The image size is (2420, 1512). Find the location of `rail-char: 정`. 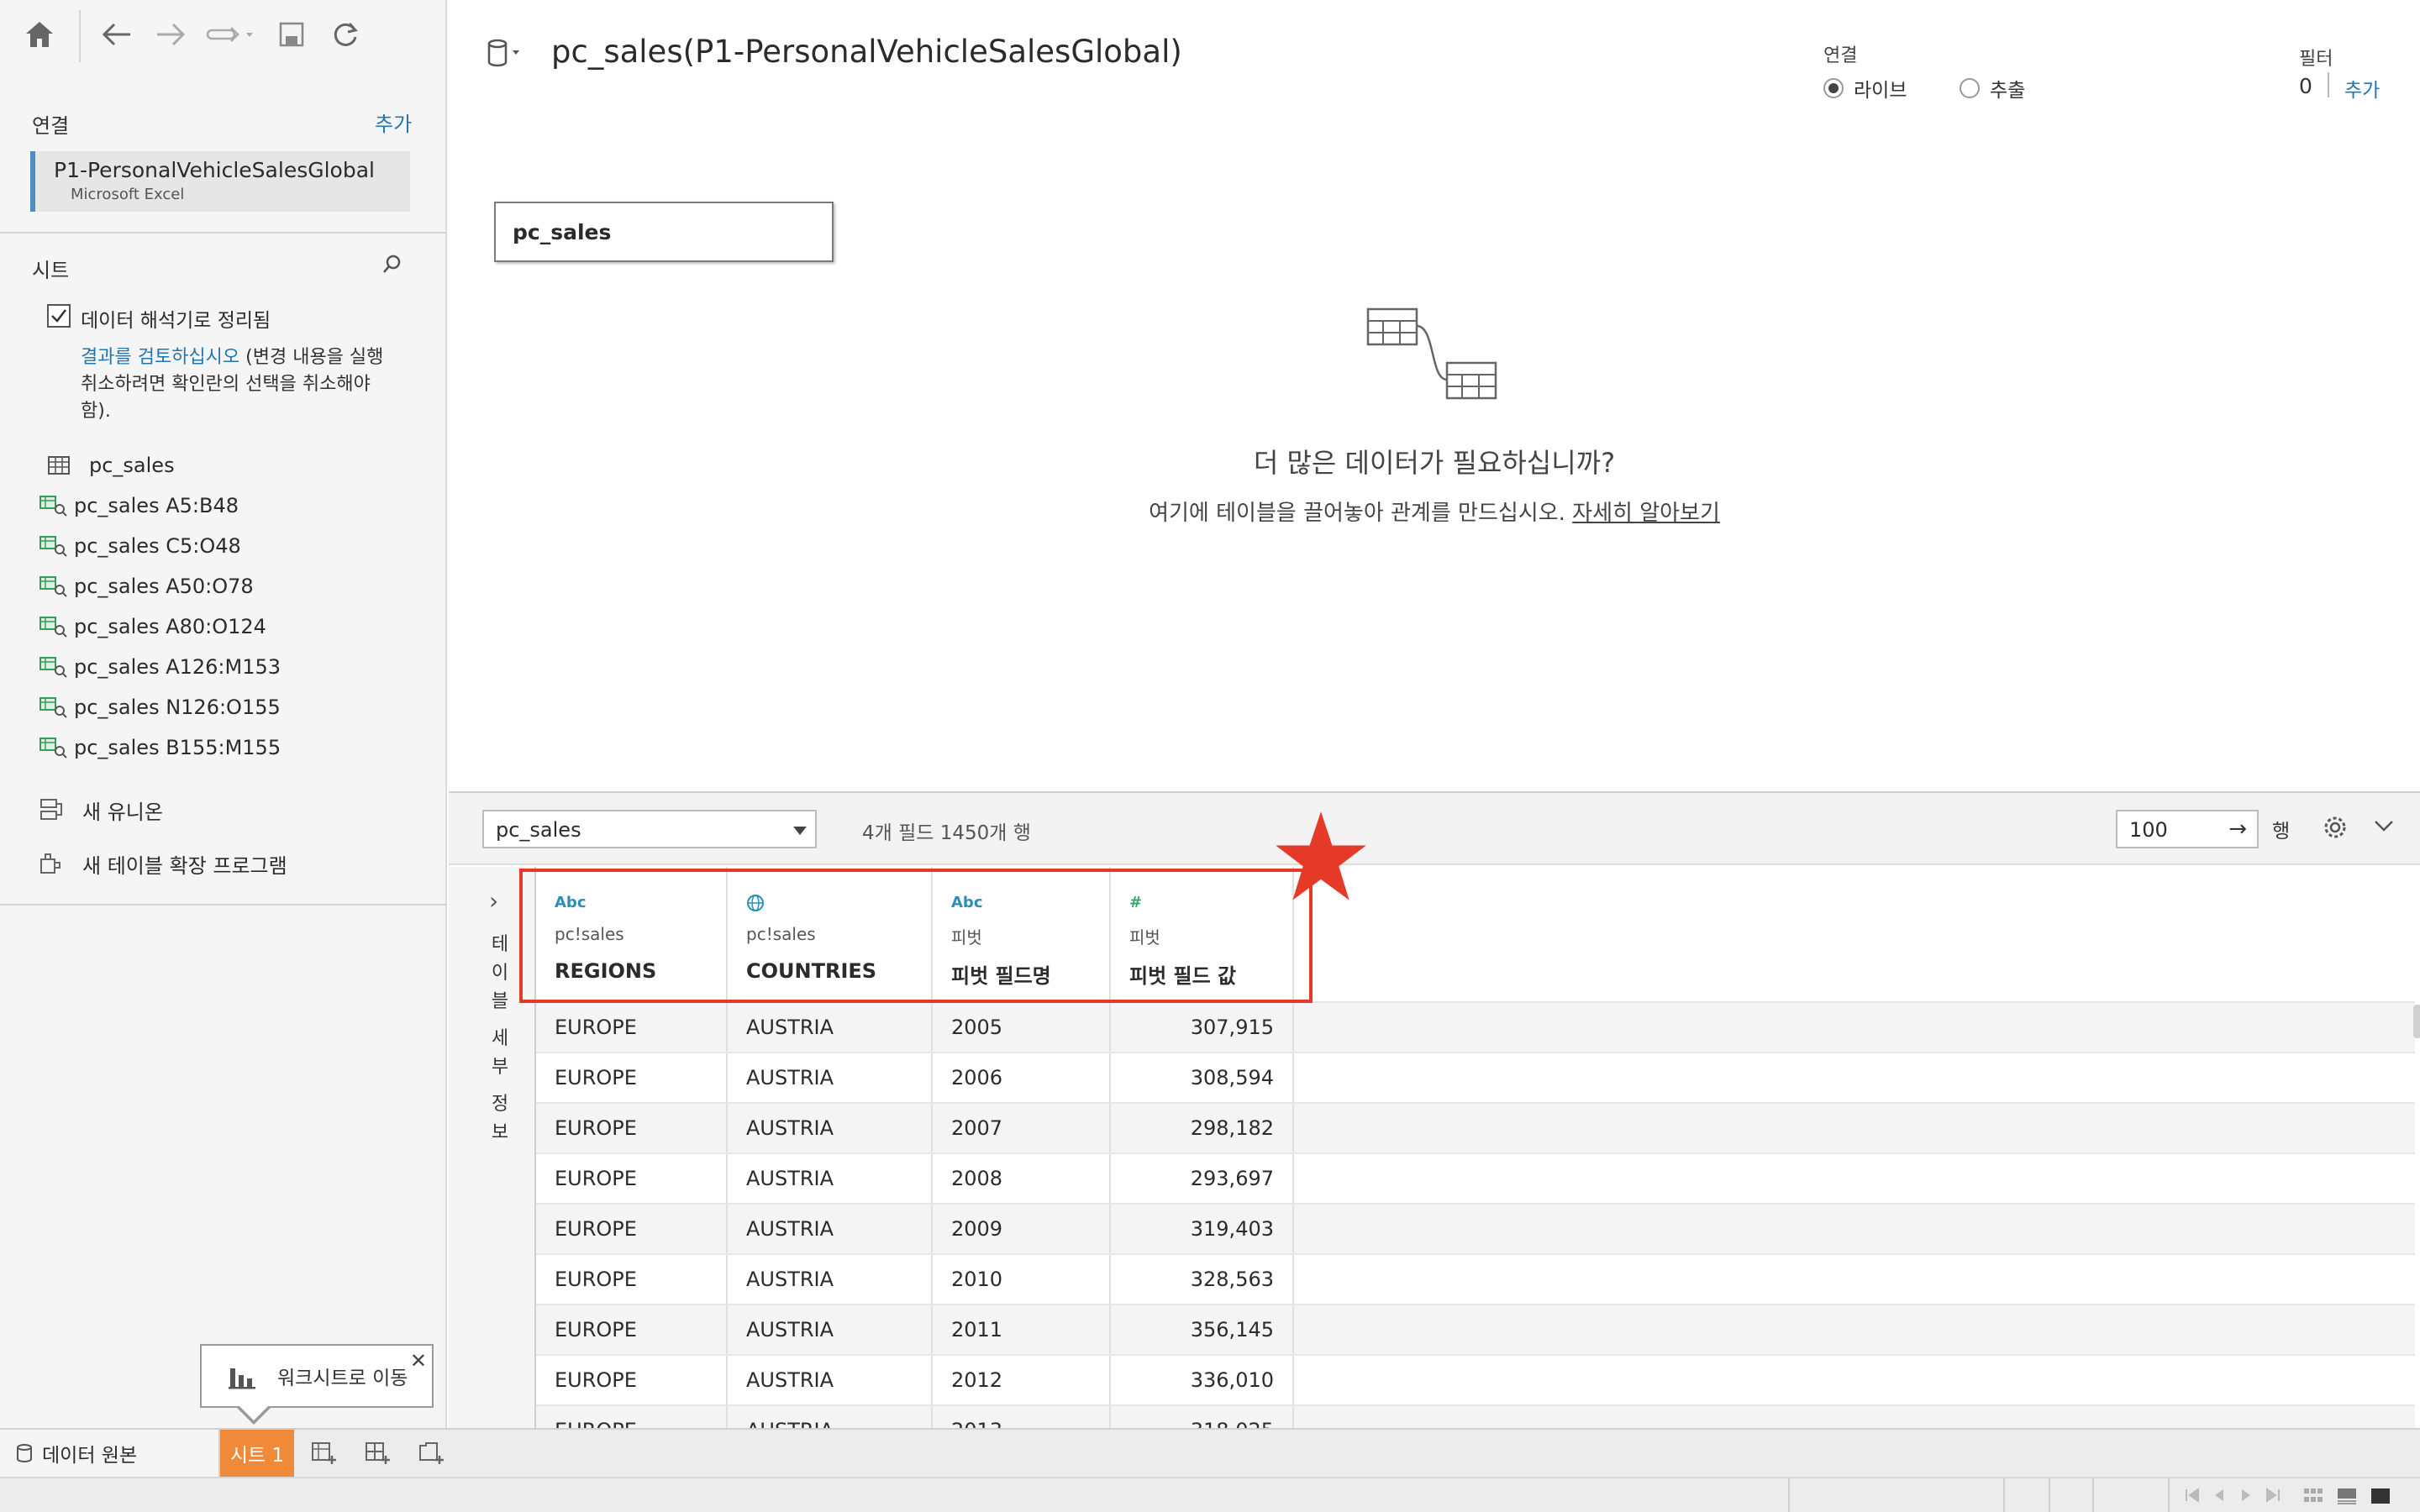

rail-char: 정 is located at coordinates (500, 1104).